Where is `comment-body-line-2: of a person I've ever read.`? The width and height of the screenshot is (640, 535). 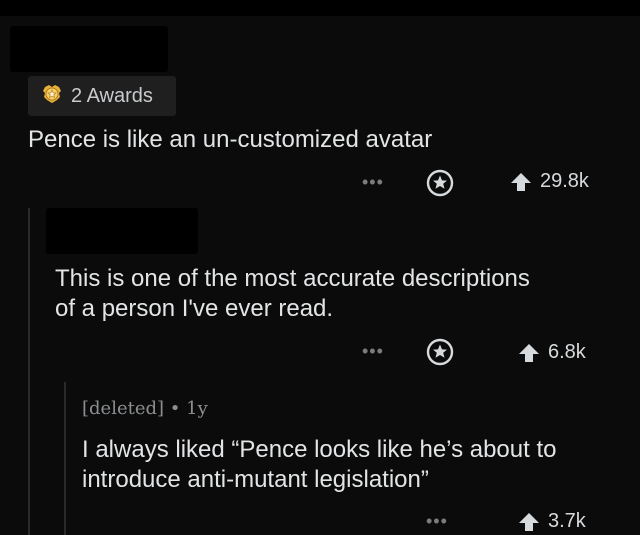
comment-body-line-2: of a person I've ever read. is located at coordinates (194, 308).